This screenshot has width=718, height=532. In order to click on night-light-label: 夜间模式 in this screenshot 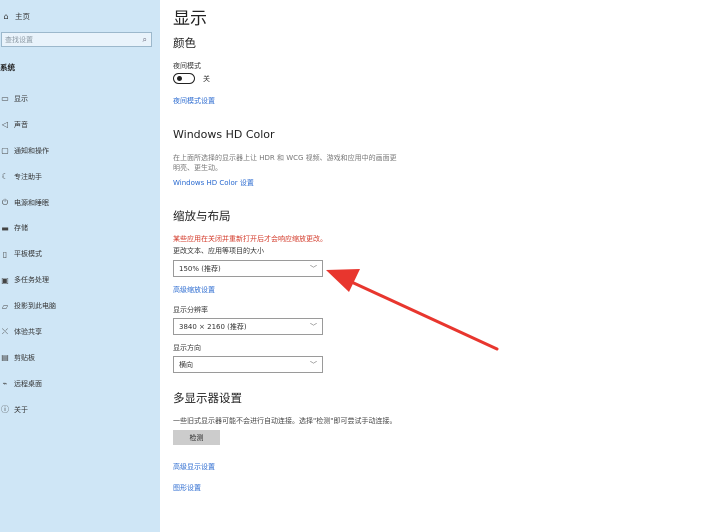, I will do `click(187, 66)`.